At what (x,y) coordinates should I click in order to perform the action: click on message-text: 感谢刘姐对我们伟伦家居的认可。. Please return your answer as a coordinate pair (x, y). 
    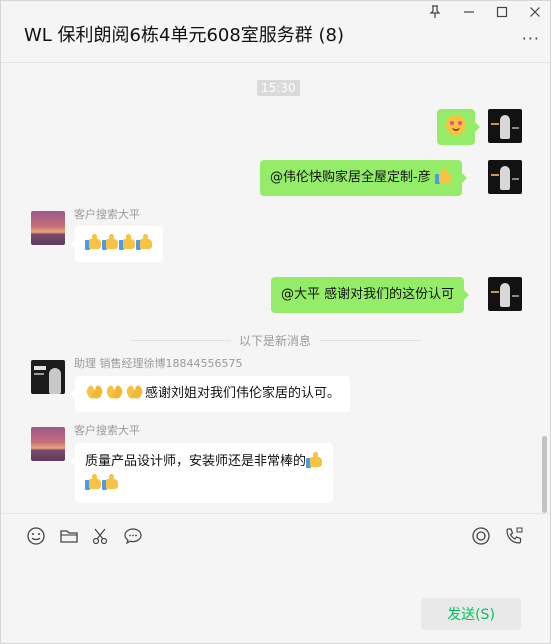
    Looking at the image, I should click on (243, 393).